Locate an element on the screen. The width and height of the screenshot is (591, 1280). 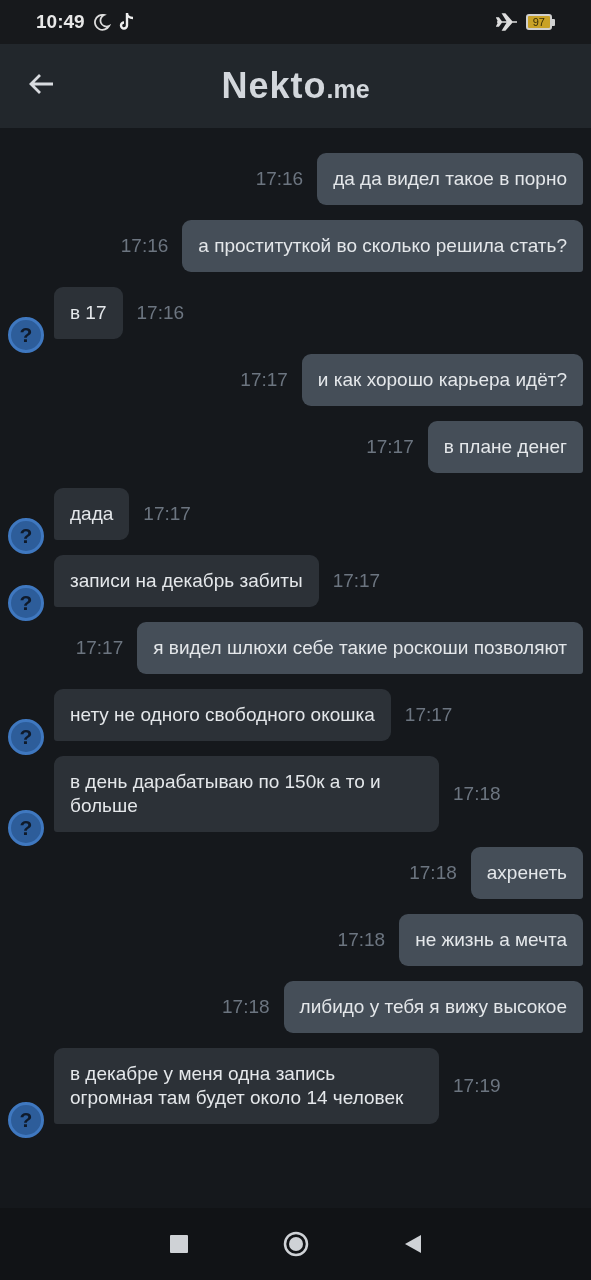
home-icon is located at coordinates (295, 1244).